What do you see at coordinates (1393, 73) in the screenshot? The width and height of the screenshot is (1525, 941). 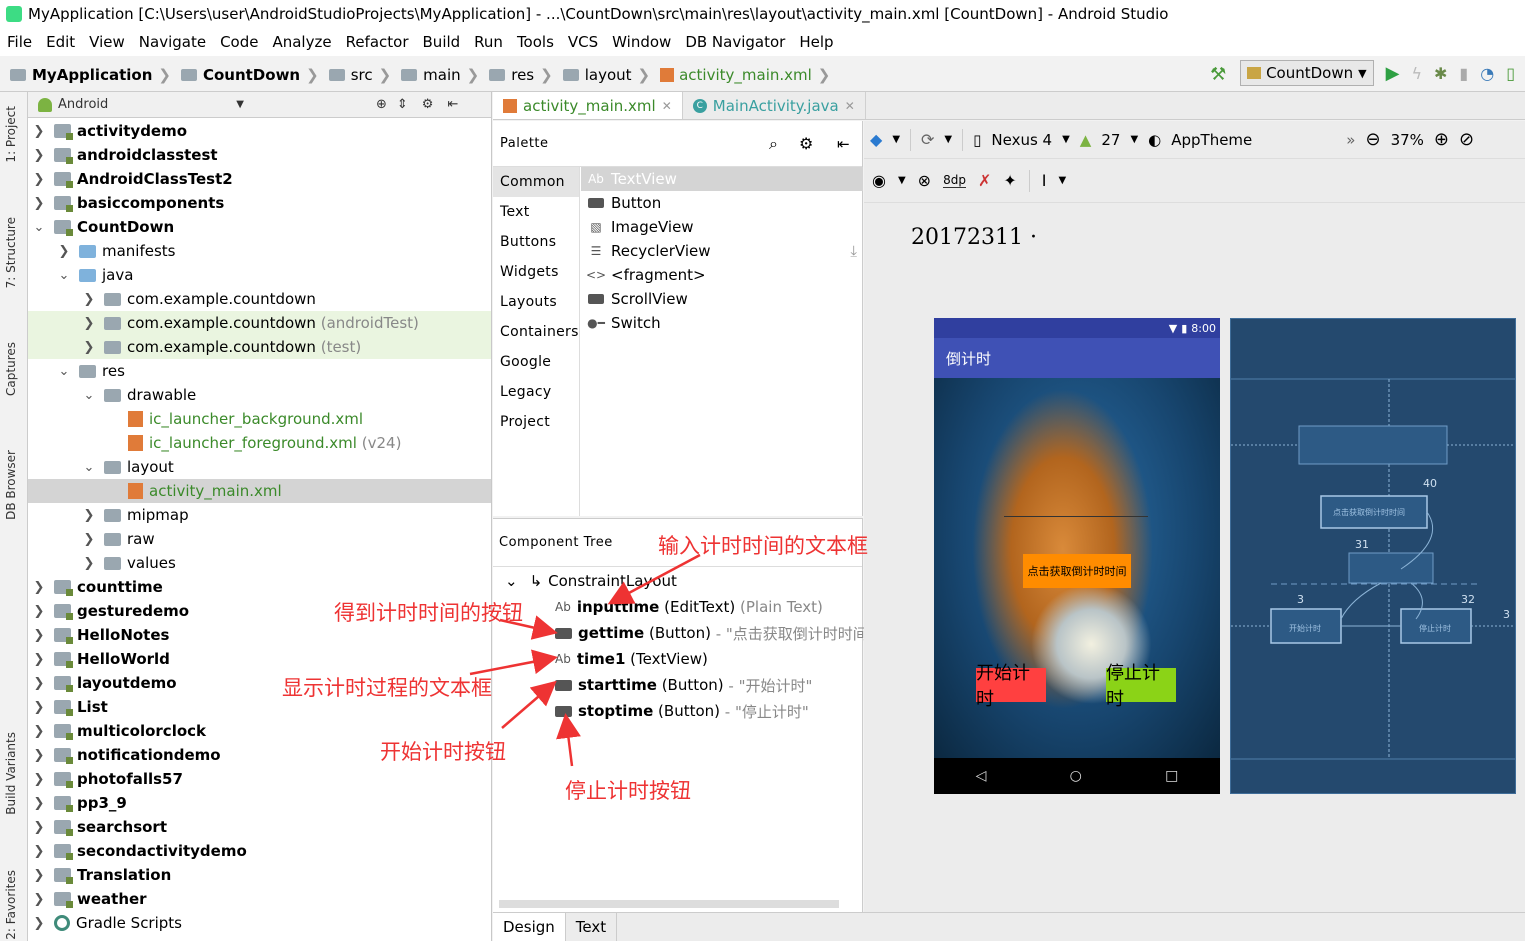 I see `run-icon: ▶` at bounding box center [1393, 73].